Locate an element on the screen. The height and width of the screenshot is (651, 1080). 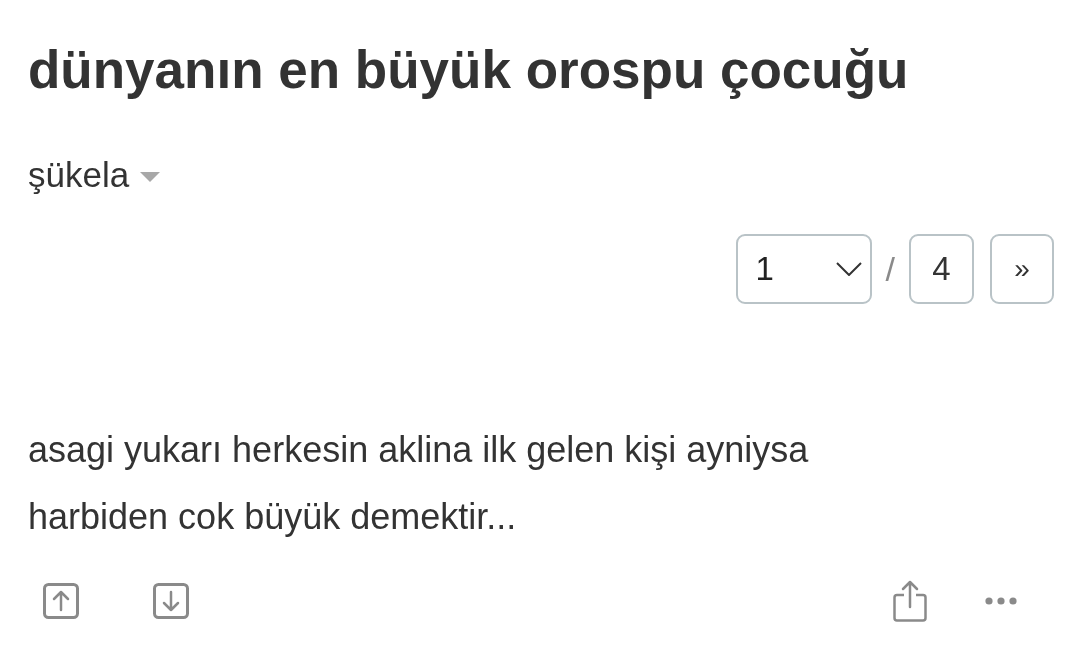
upvote-icon is located at coordinates (61, 601).